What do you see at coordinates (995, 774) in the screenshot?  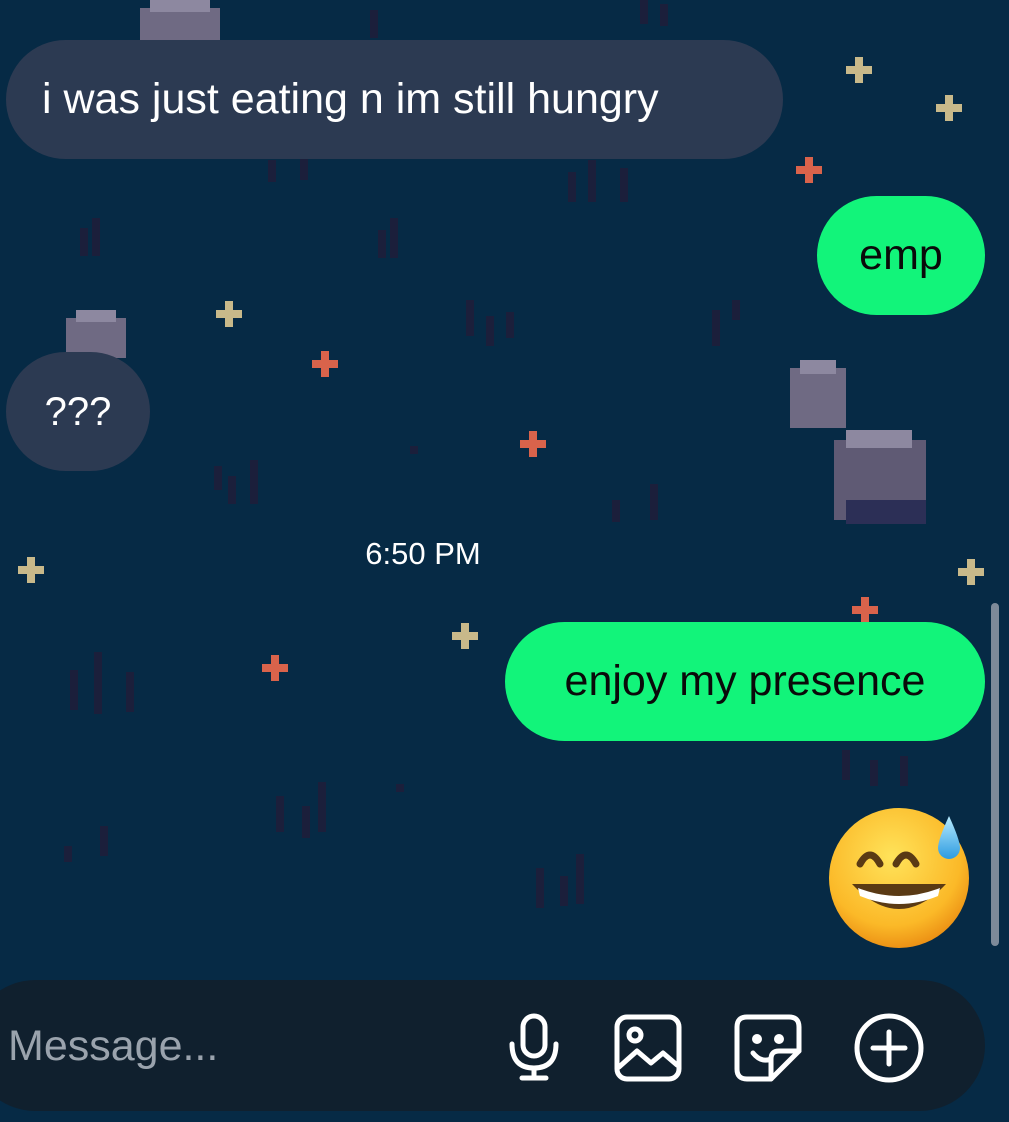 I see `scrollbar` at bounding box center [995, 774].